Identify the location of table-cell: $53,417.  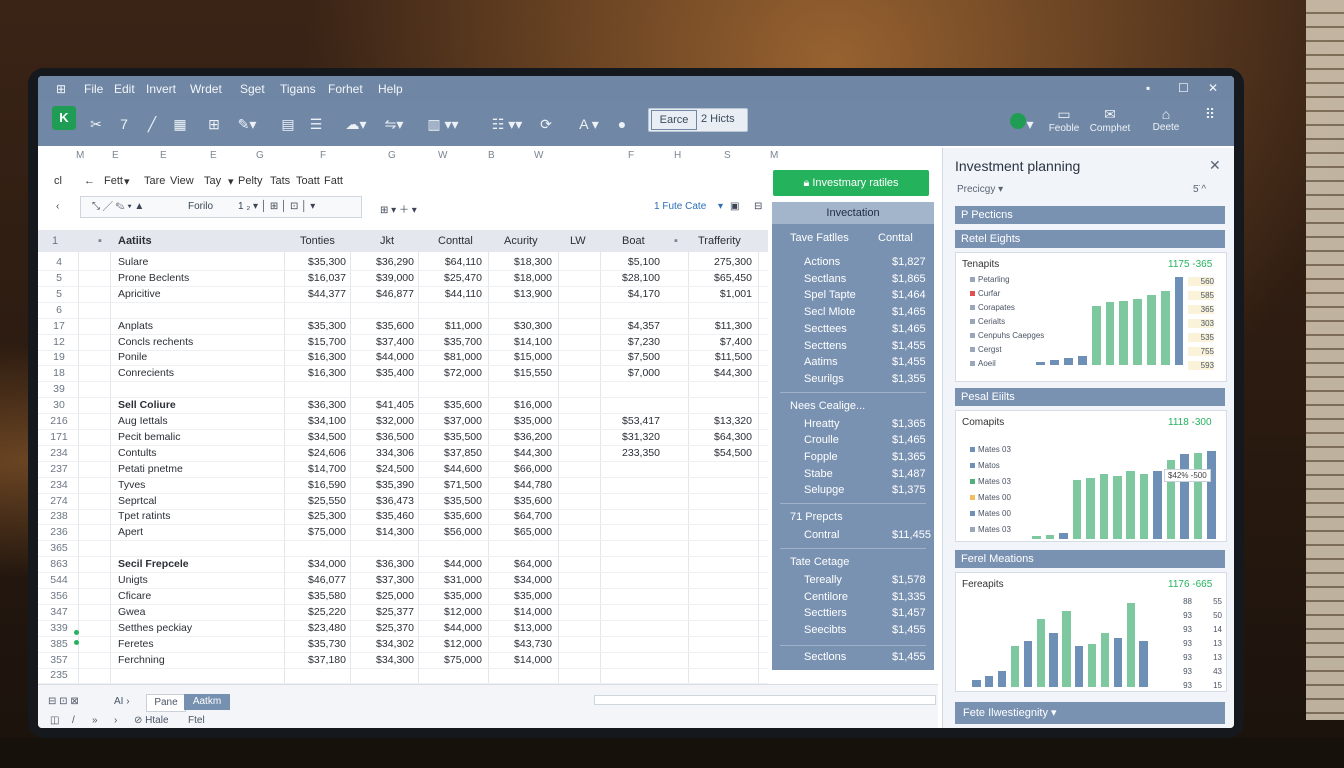
(630, 421).